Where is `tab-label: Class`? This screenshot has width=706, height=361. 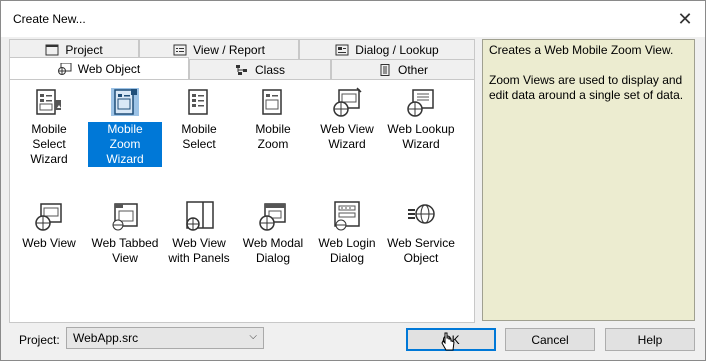
tab-label: Class is located at coordinates (269, 69).